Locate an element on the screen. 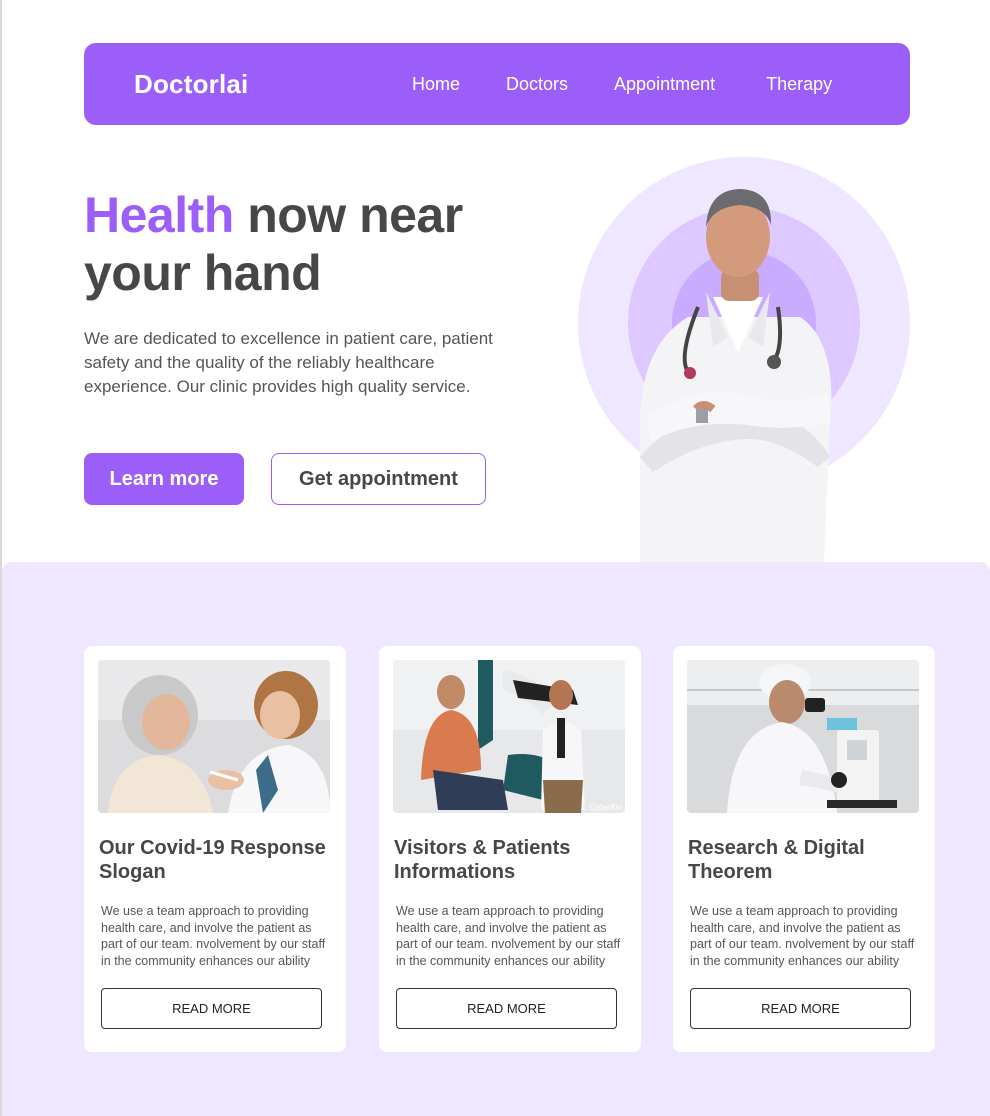  nav-link-therapy: Therapy is located at coordinates (799, 84).